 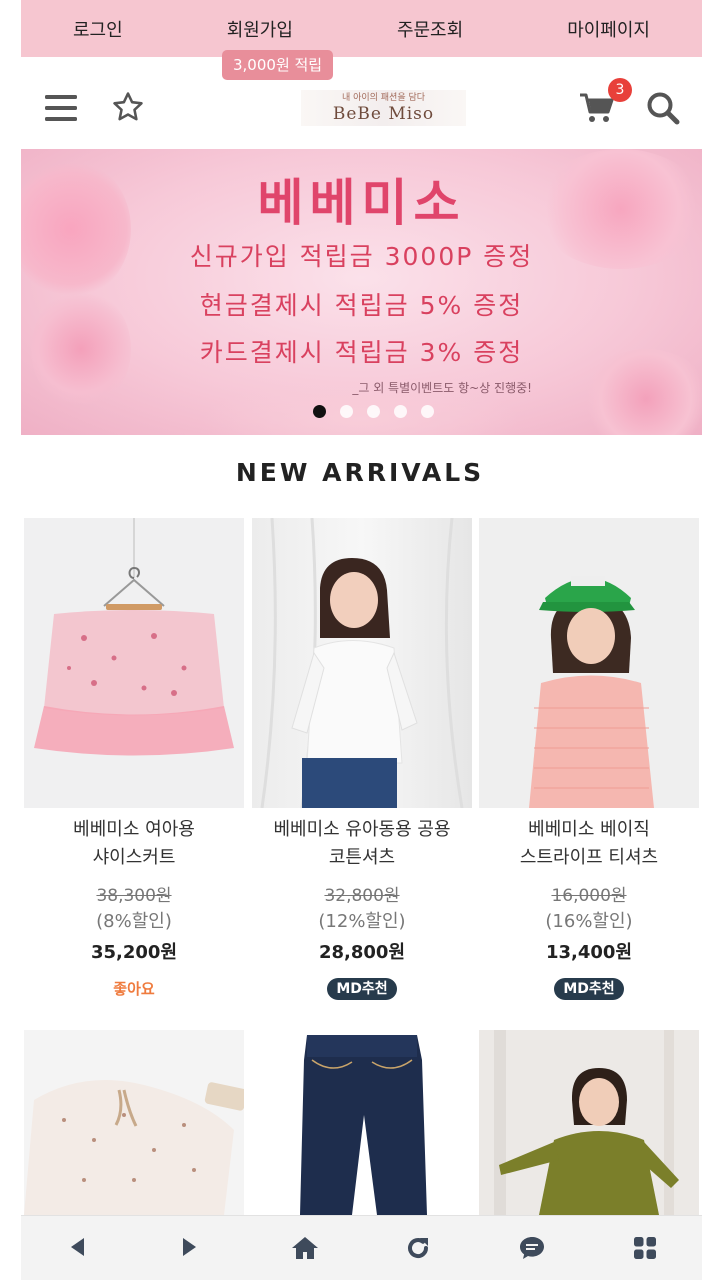 What do you see at coordinates (134, 858) in the screenshot?
I see `product-name-line2: 샤이스커트` at bounding box center [134, 858].